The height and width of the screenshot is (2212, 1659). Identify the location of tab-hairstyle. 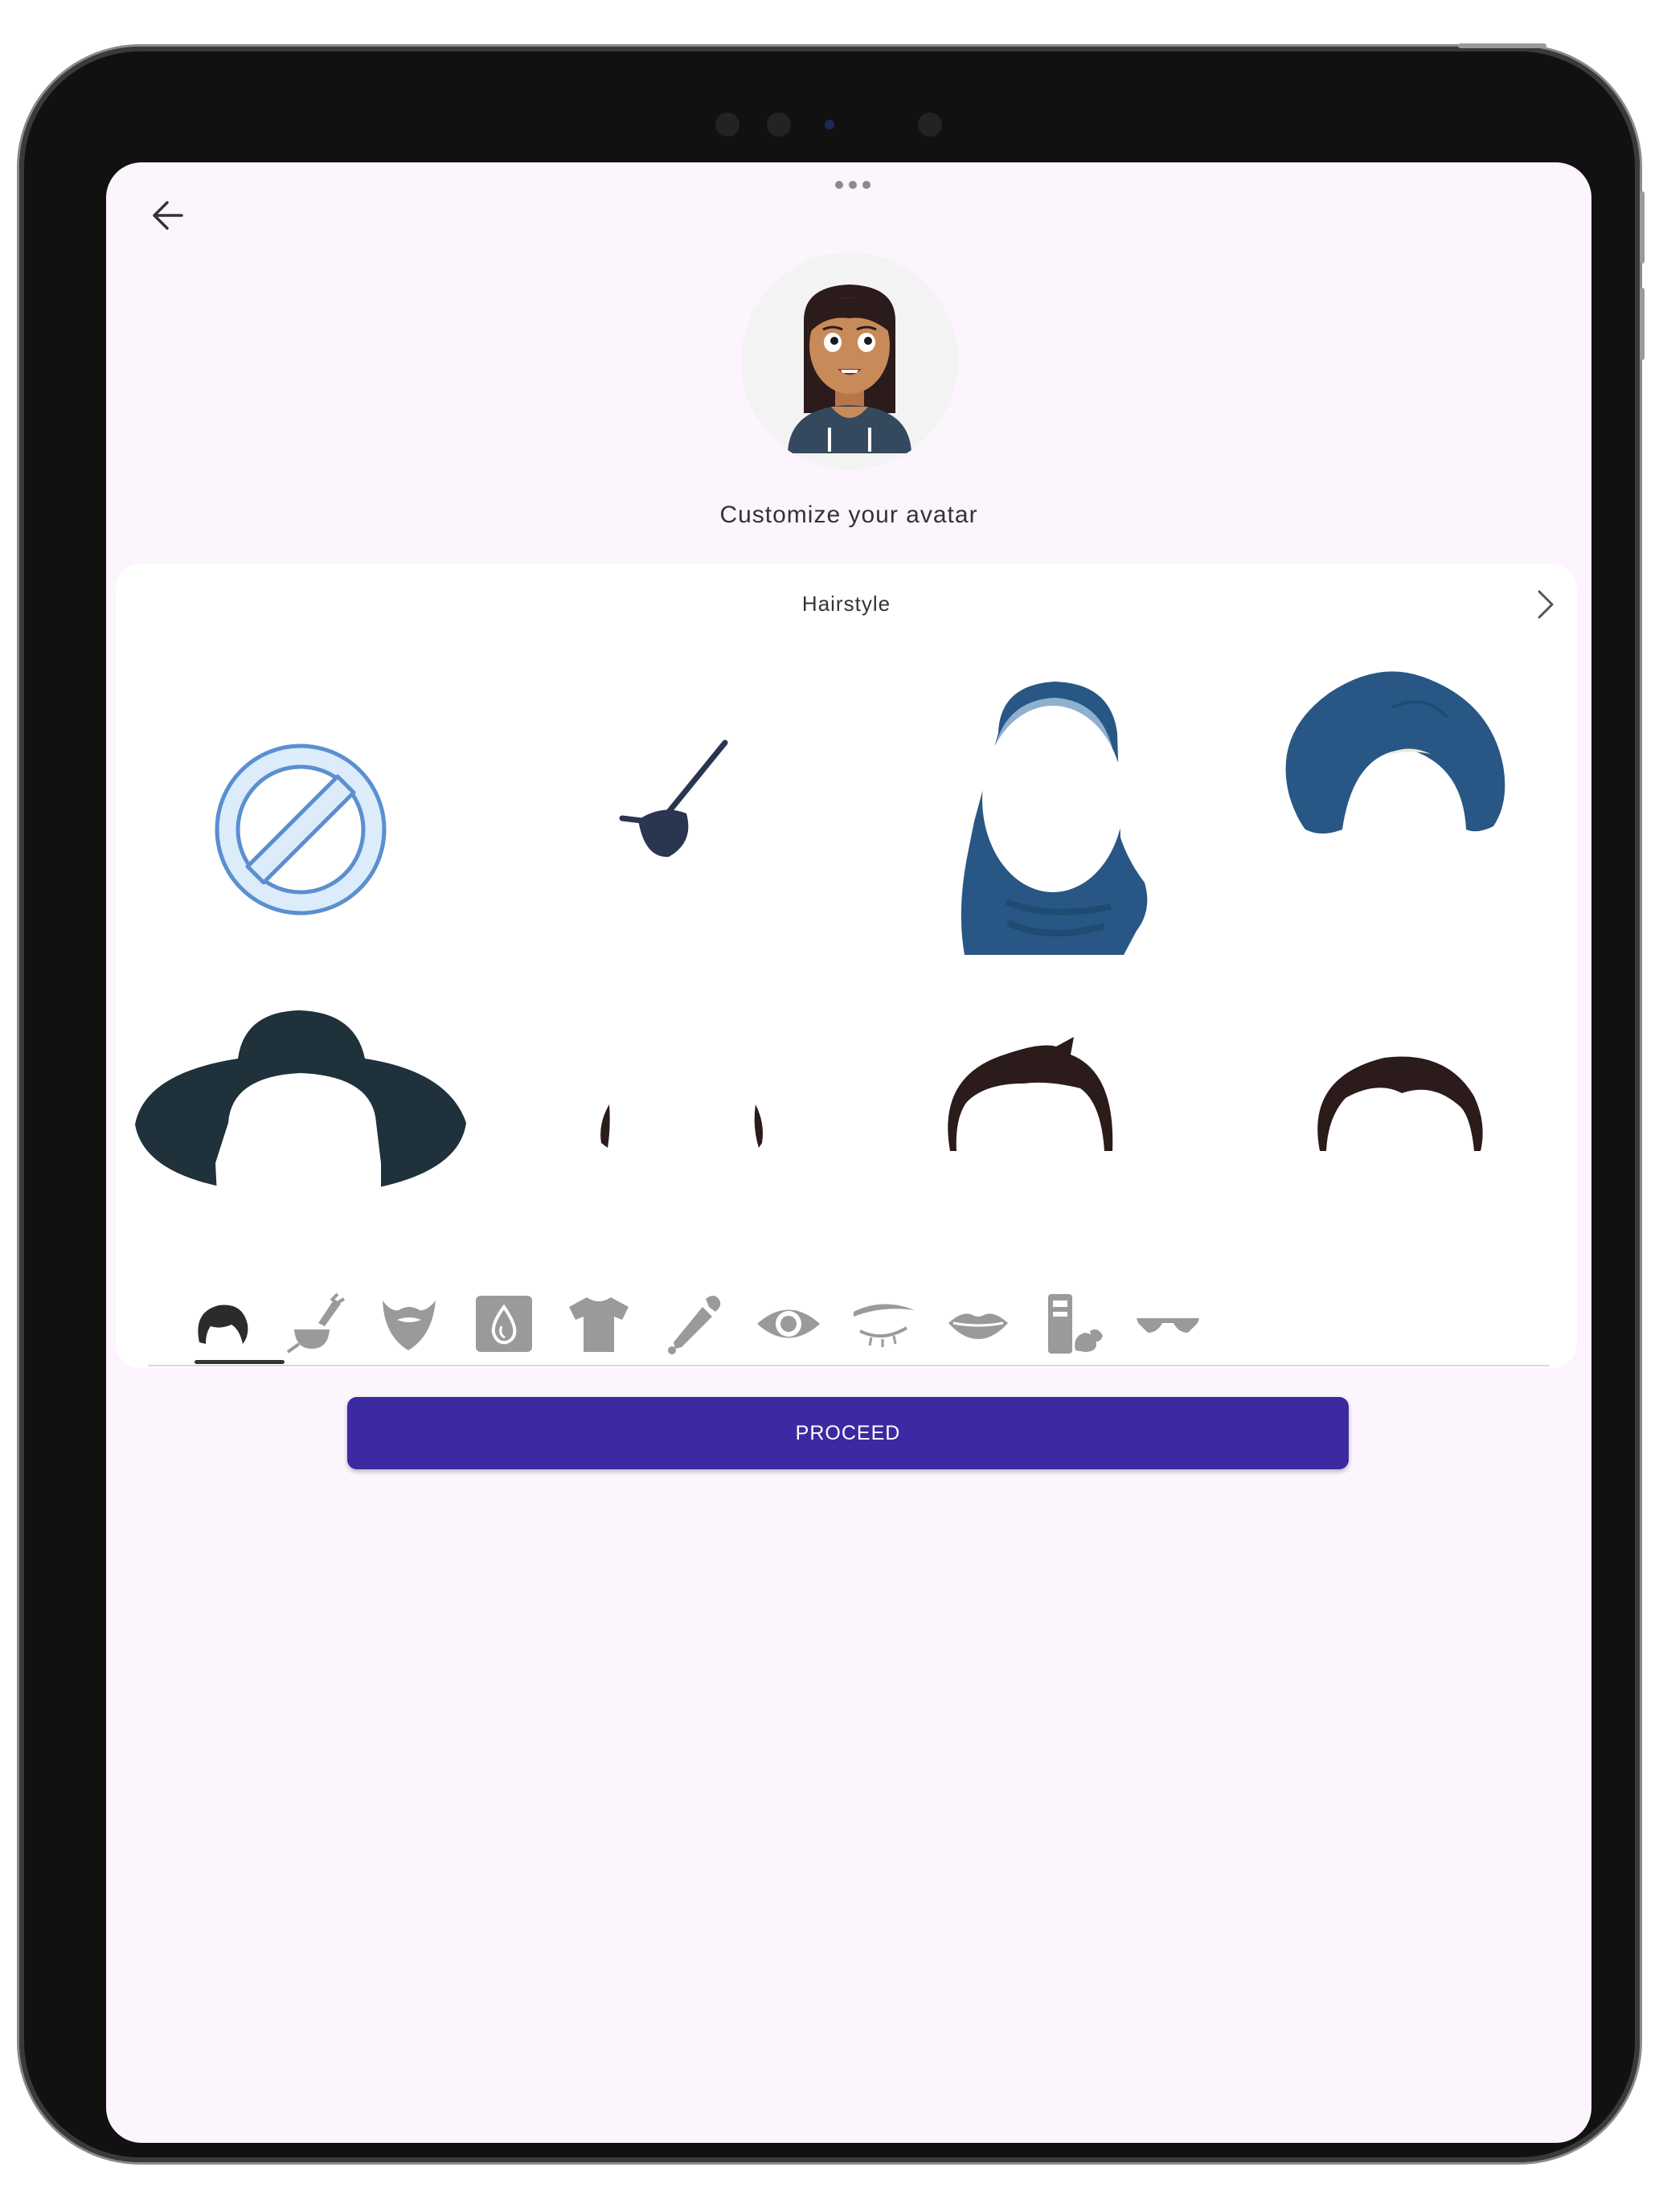
(219, 1324).